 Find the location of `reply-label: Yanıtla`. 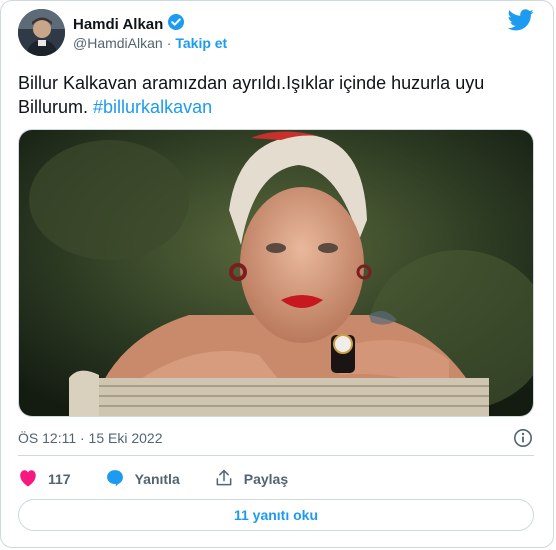

reply-label: Yanıtla is located at coordinates (157, 479).